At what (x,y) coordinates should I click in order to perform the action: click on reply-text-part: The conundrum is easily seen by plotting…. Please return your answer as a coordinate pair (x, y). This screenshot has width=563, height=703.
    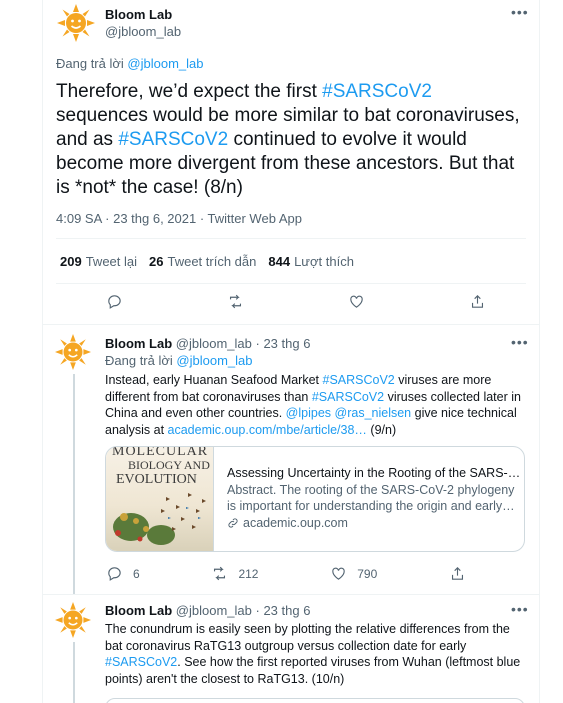
    Looking at the image, I should click on (307, 637).